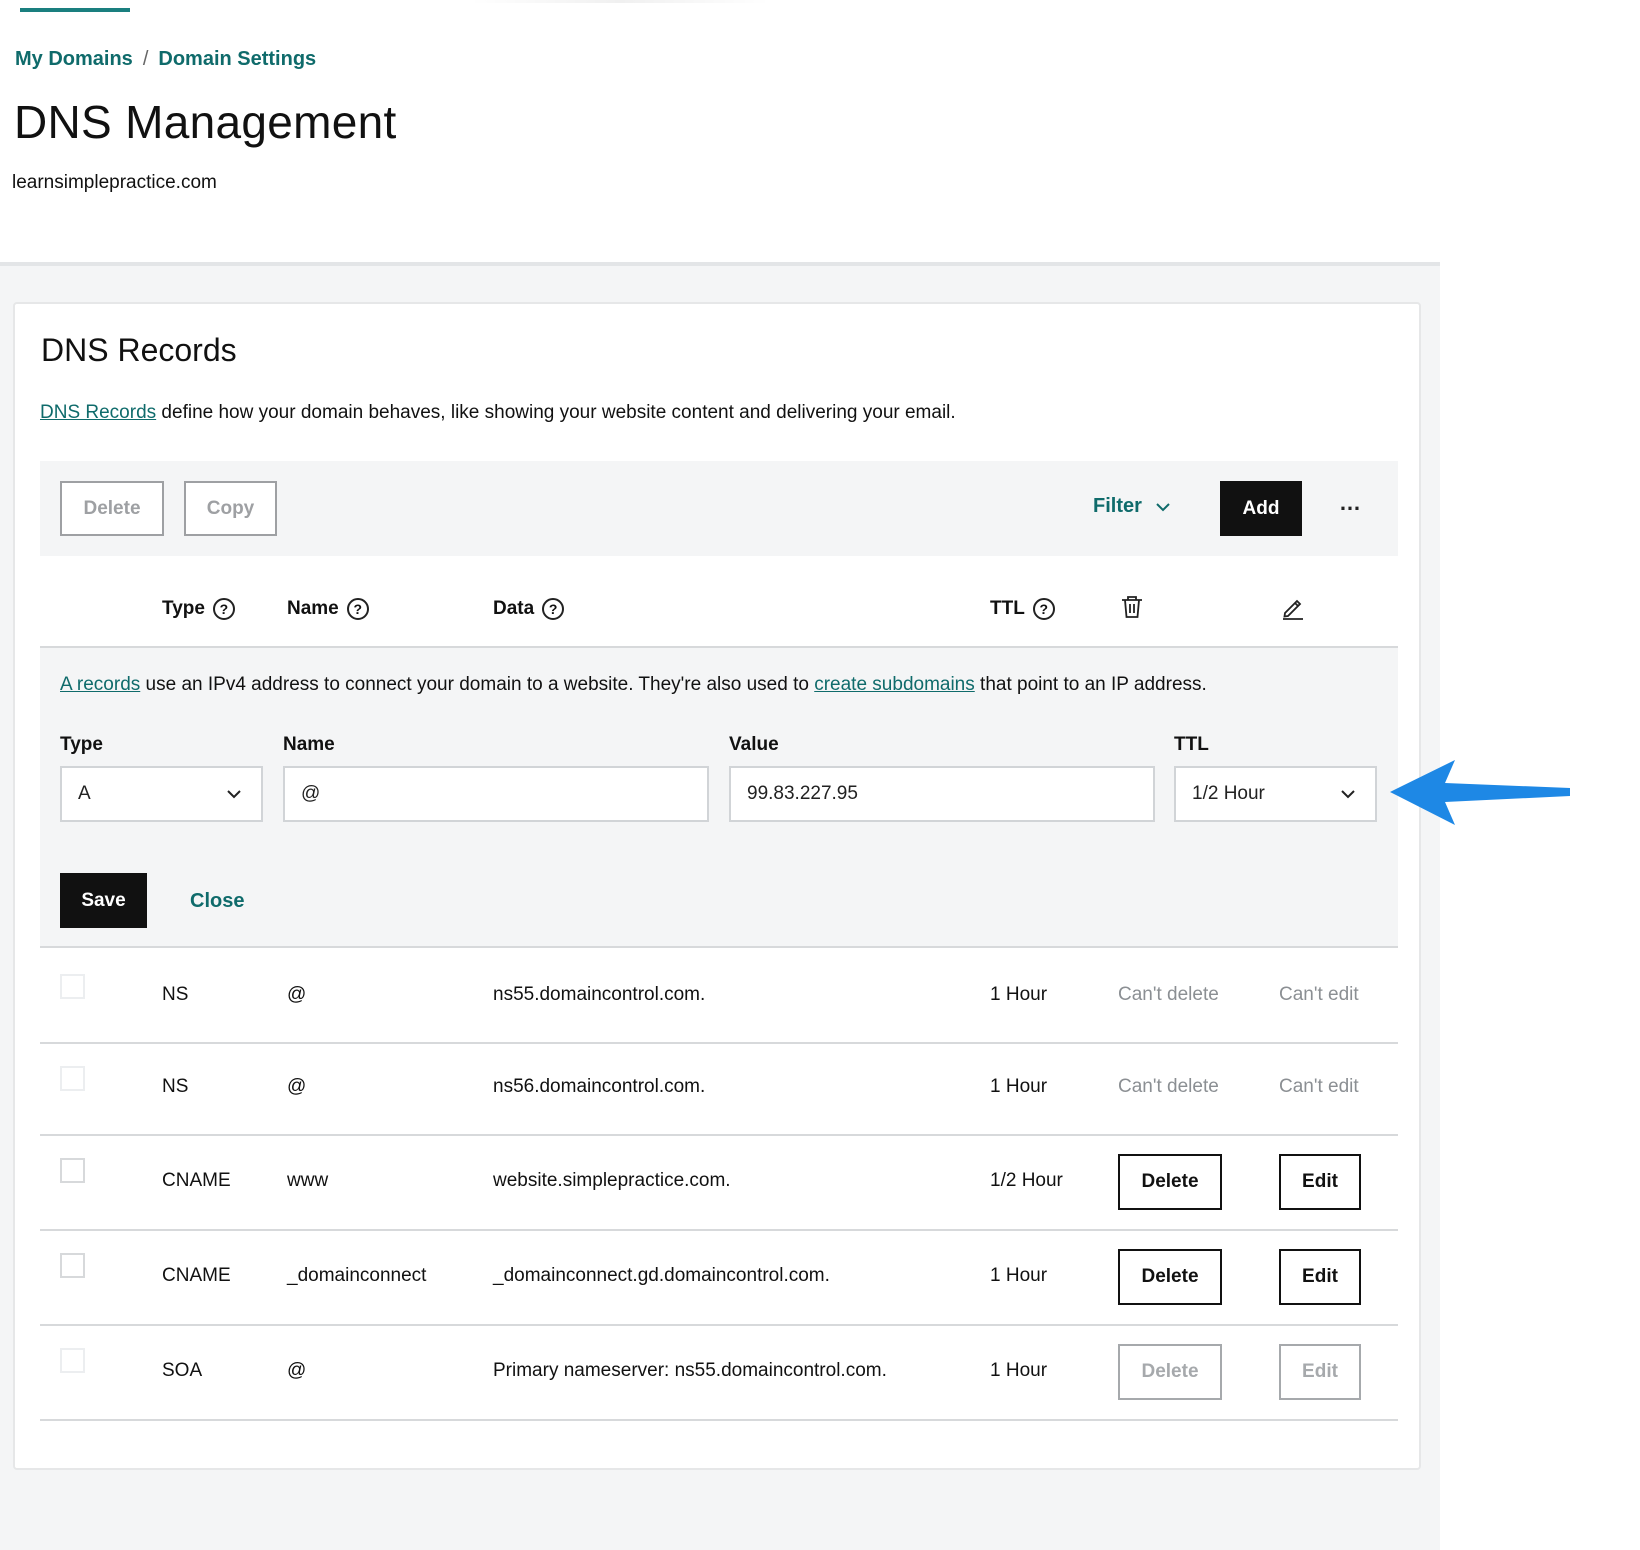 The image size is (1640, 1550). What do you see at coordinates (1117, 506) in the screenshot?
I see `filter-label: Filter` at bounding box center [1117, 506].